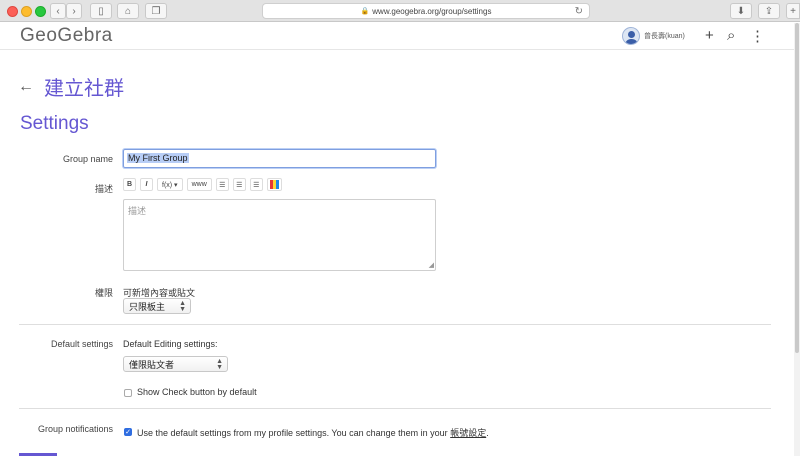  What do you see at coordinates (170, 344) in the screenshot?
I see `default-editing-label: Default Editing settings:` at bounding box center [170, 344].